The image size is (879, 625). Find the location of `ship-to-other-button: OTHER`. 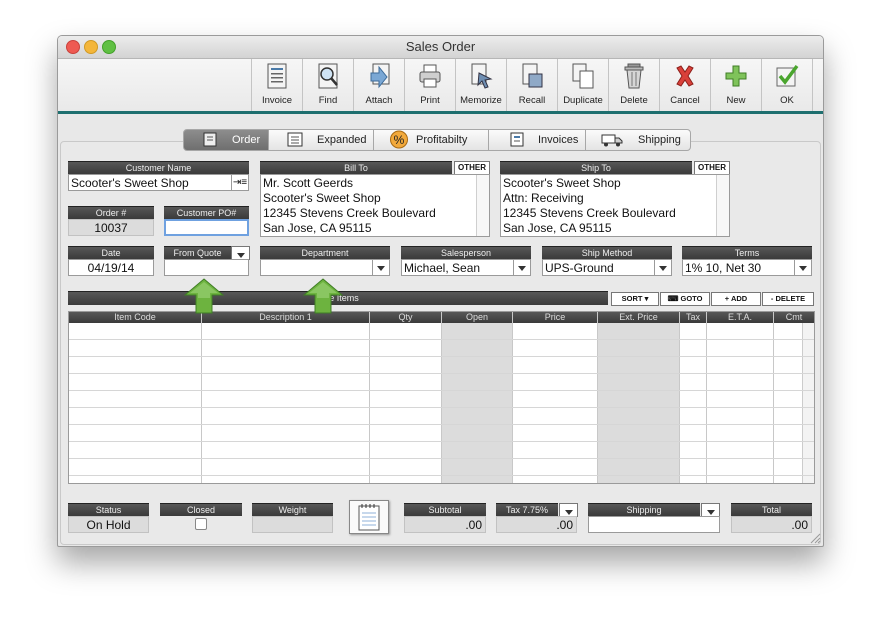

ship-to-other-button: OTHER is located at coordinates (712, 168).